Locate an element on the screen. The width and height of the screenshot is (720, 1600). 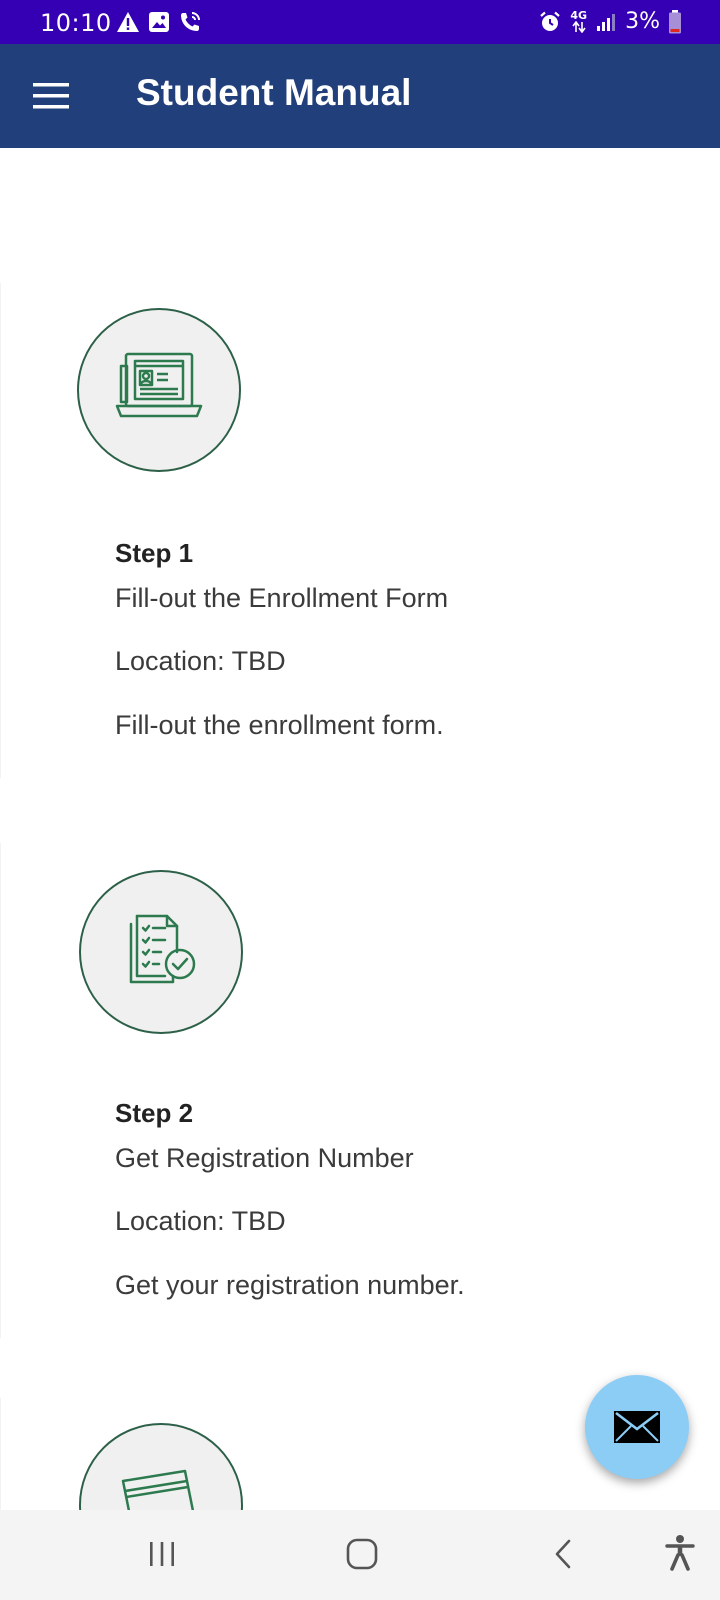
mail-fab-button is located at coordinates (637, 1427).